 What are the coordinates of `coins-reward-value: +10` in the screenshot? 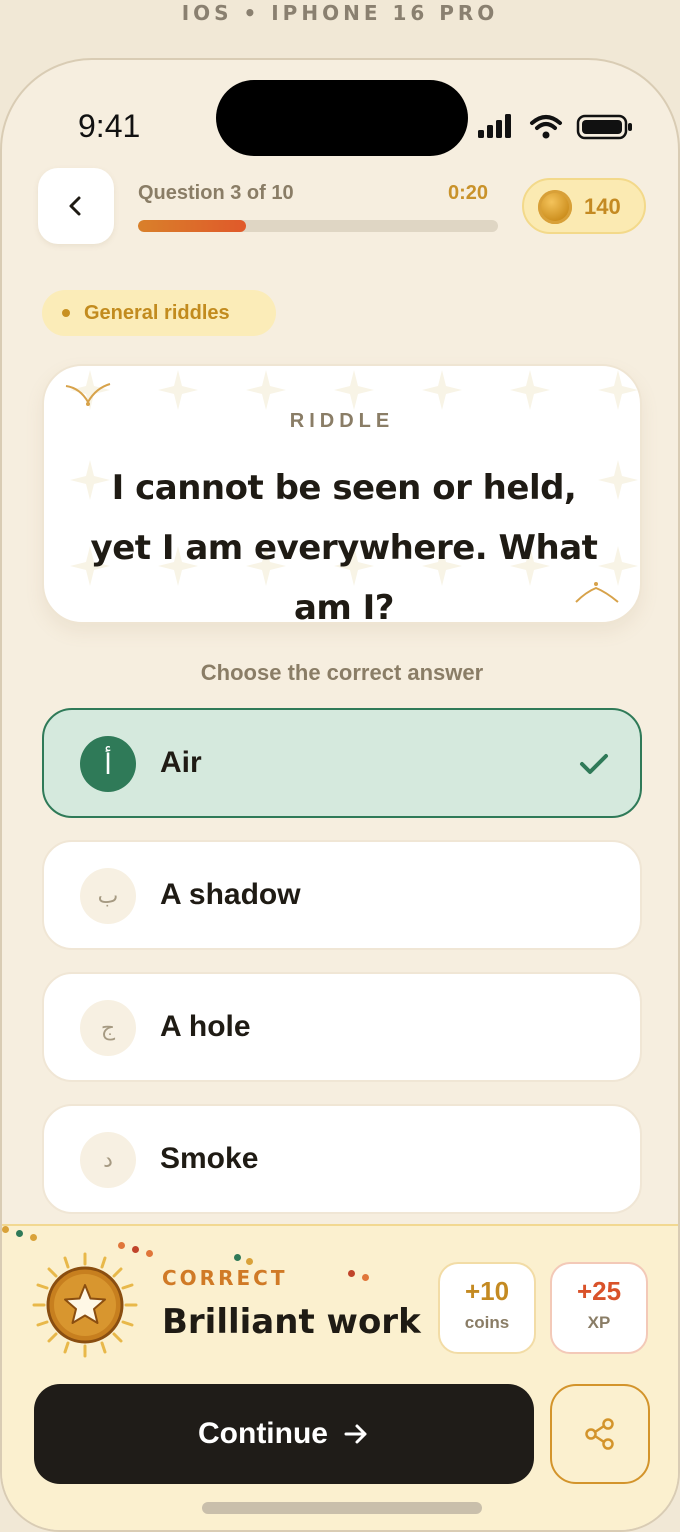 It's located at (487, 1291).